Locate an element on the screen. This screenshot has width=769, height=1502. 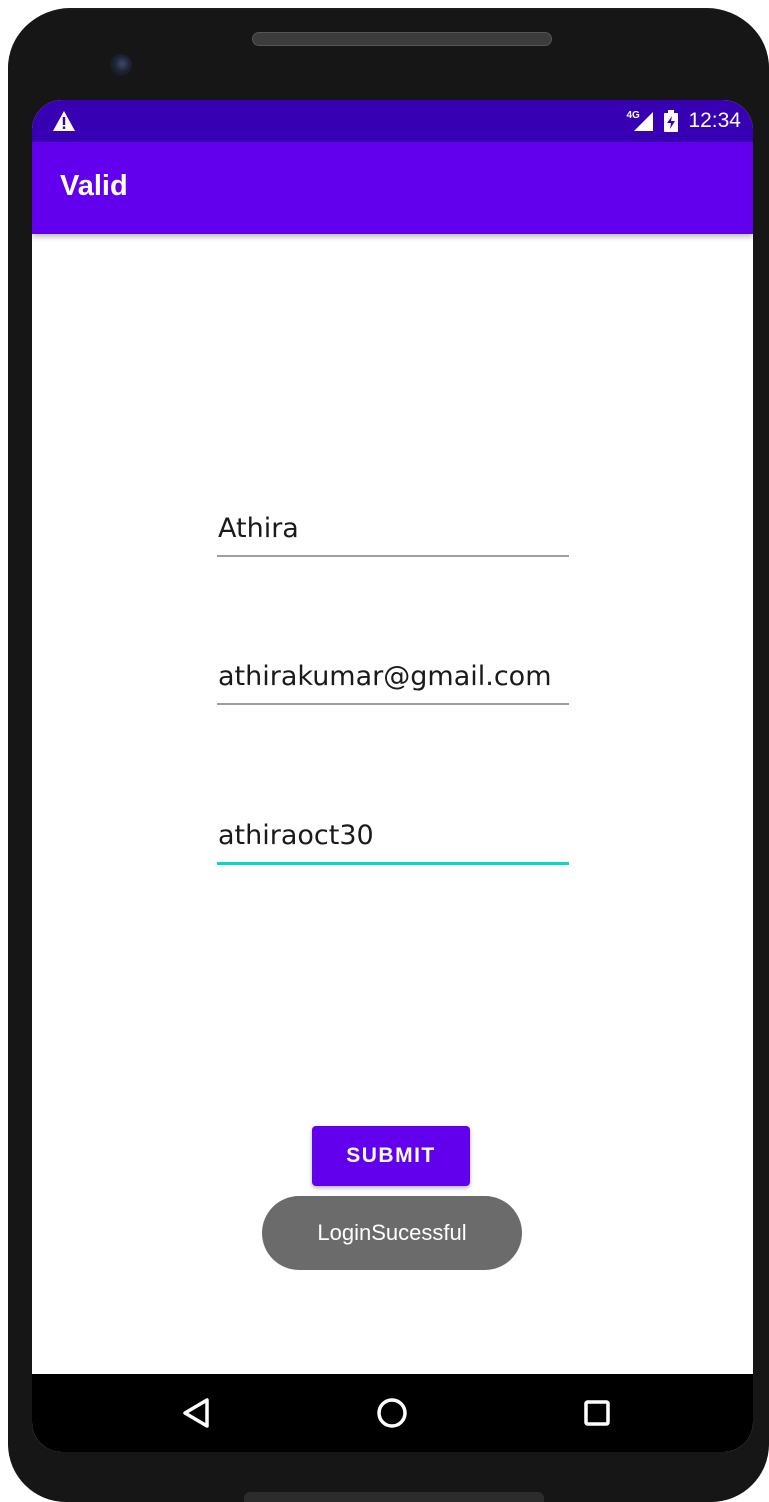
signal-icon: 4G is located at coordinates (640, 121).